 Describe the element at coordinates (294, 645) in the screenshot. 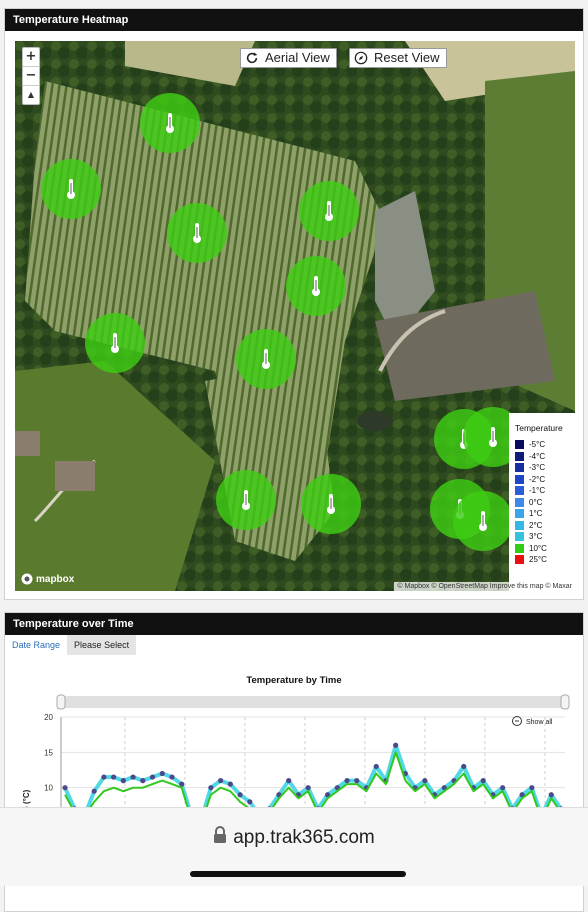

I see `chart-tabs: Date Range Please Select` at that location.